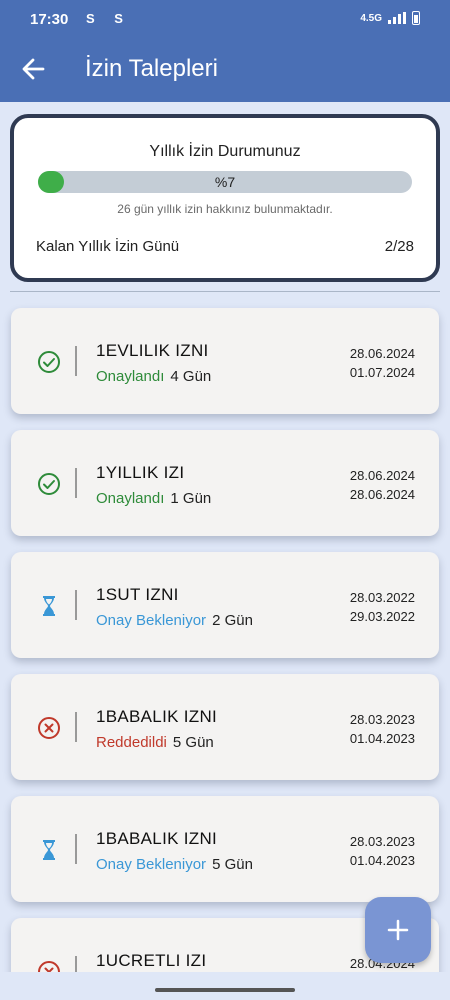 Image resolution: width=450 pixels, height=1000 pixels. I want to click on status-line: Onay Bekleniyor 2 Gün, so click(174, 620).